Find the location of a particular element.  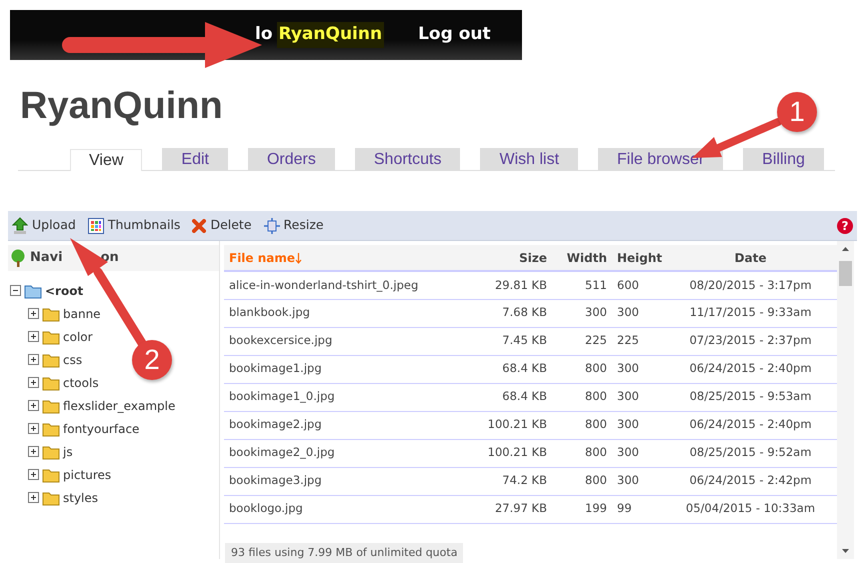

tree-item: fontyourface is located at coordinates (101, 429).